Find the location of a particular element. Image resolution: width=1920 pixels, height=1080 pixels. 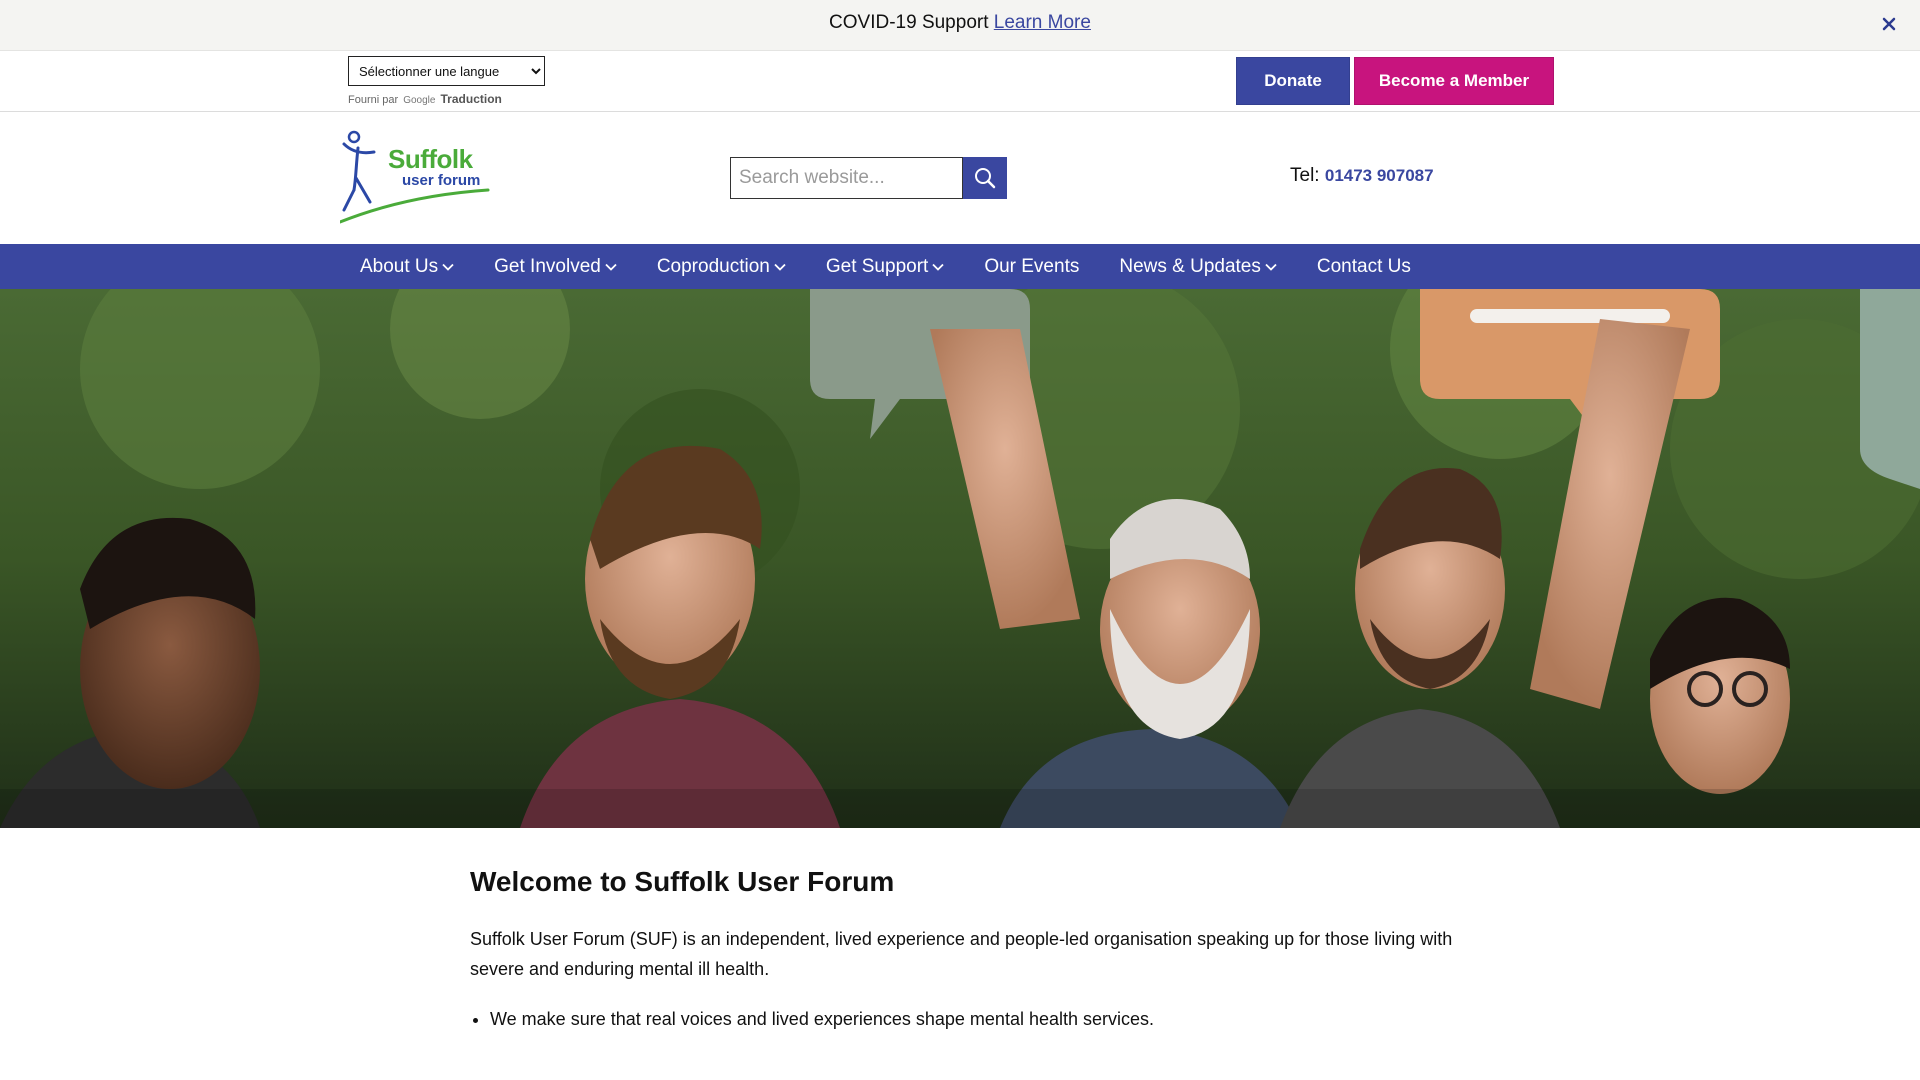

nav-item-label: Get Support is located at coordinates (877, 266).